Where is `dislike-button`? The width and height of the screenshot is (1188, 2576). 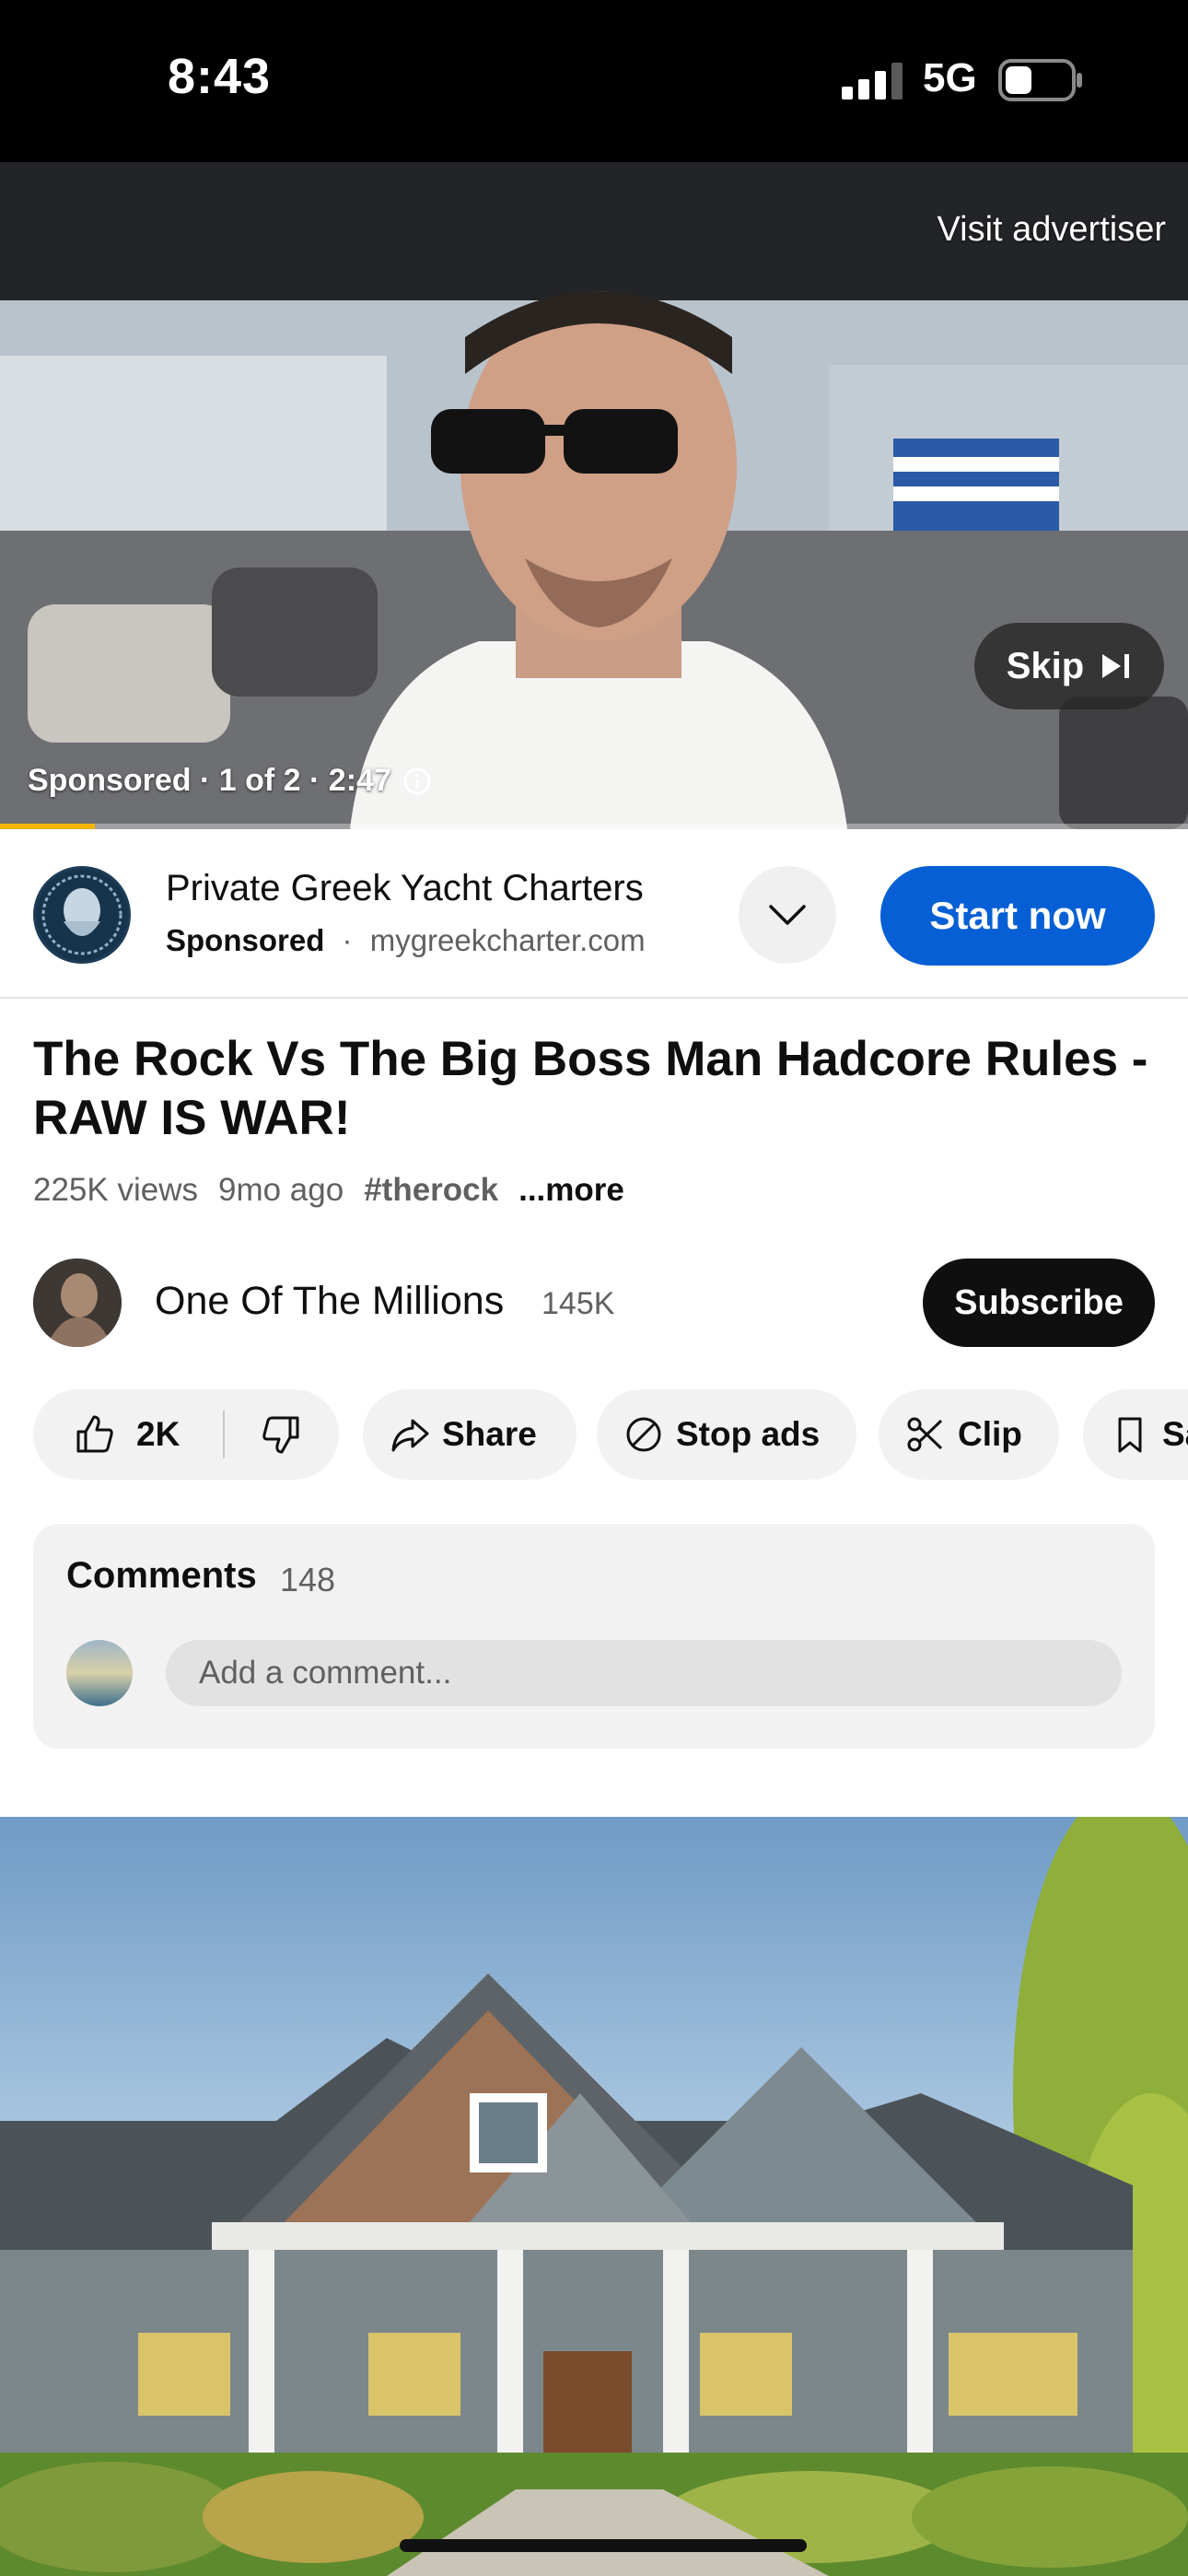 dislike-button is located at coordinates (281, 1434).